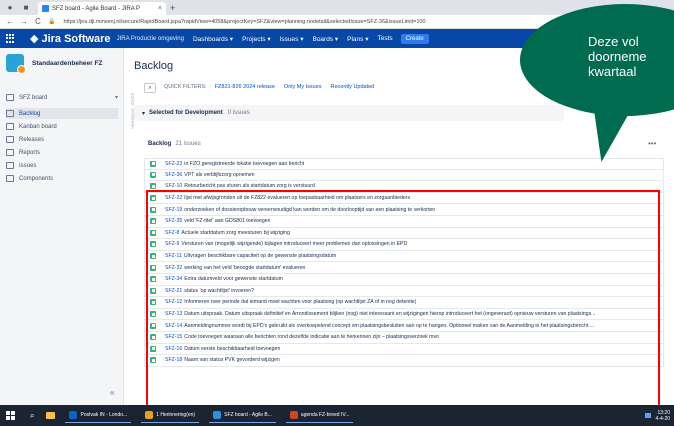  I want to click on taskbar-app-label: 1 Herinnering(en), so click(176, 415).